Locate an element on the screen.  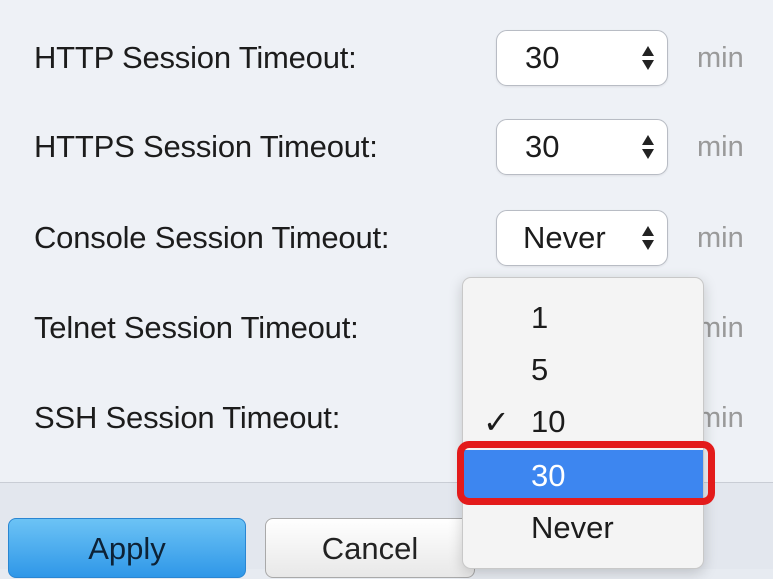
annotation-highlight-box is located at coordinates (586, 473).